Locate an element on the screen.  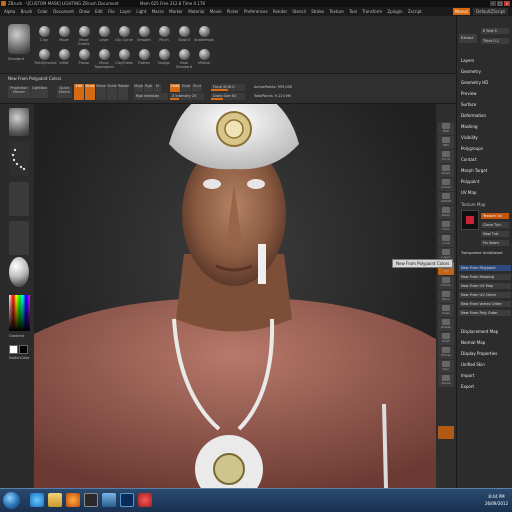
rotate-button: Rotate is located at coordinates (123, 92).